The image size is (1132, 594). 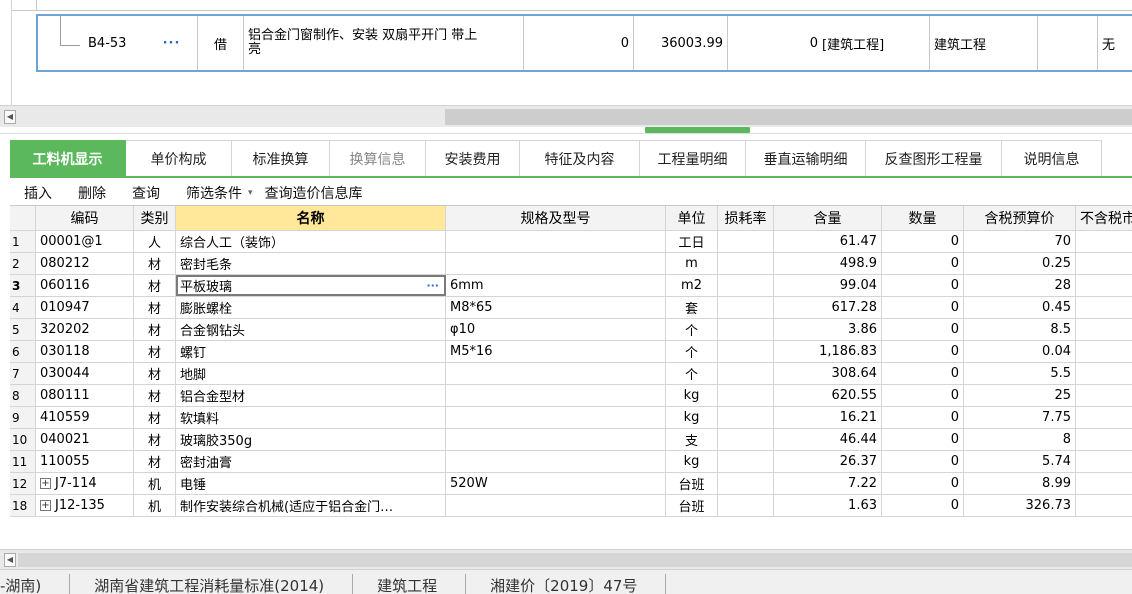 I want to click on table-row: 5 320202 材 合金钢钻头 φ10 个 3.86 0 8.5, so click(x=571, y=330).